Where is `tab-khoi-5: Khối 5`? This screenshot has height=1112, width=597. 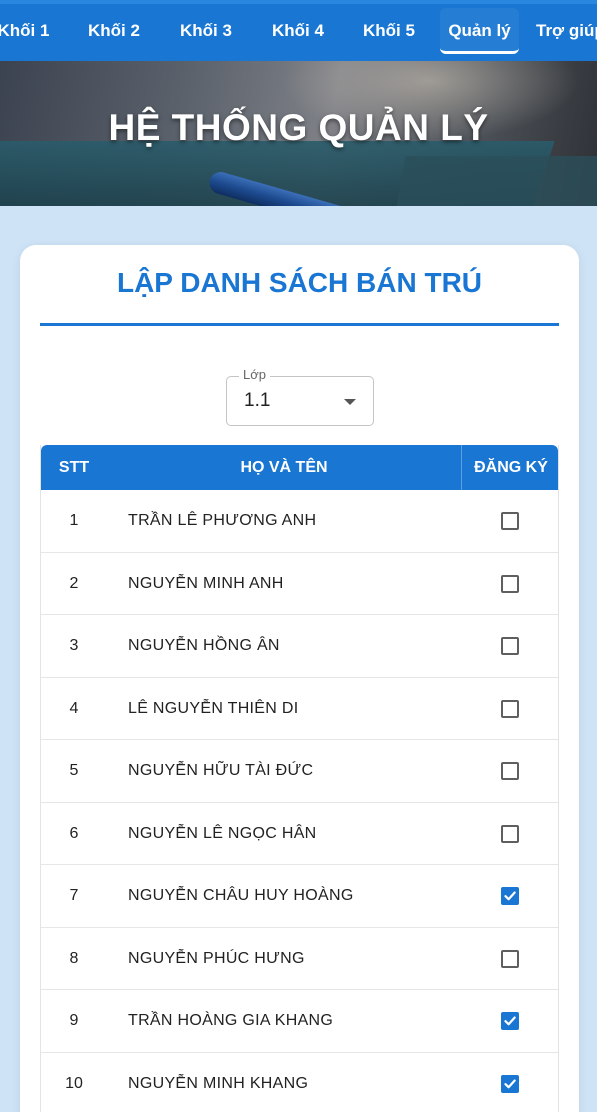
tab-khoi-5: Khối 5 is located at coordinates (389, 31).